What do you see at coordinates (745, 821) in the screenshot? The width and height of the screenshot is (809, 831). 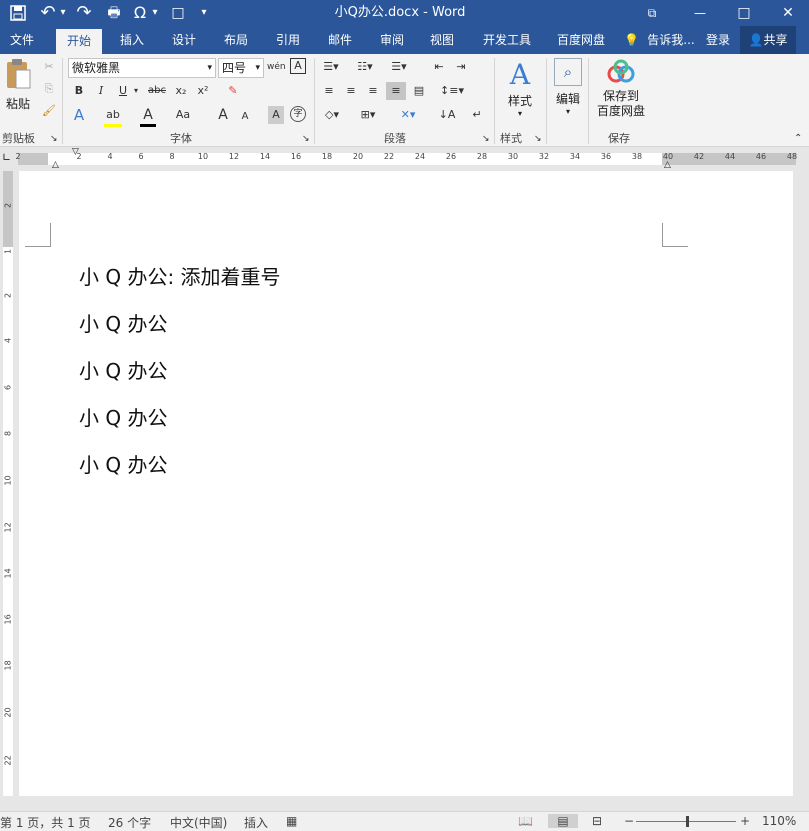 I see `zoom-in-icon: +` at bounding box center [745, 821].